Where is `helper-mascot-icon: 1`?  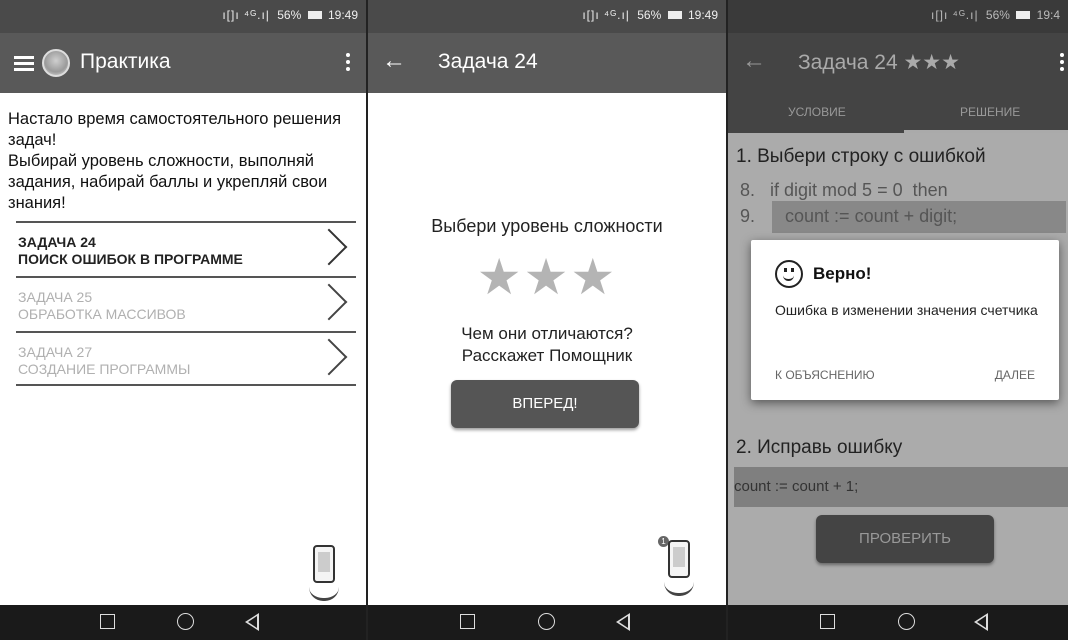 helper-mascot-icon: 1 is located at coordinates (679, 566).